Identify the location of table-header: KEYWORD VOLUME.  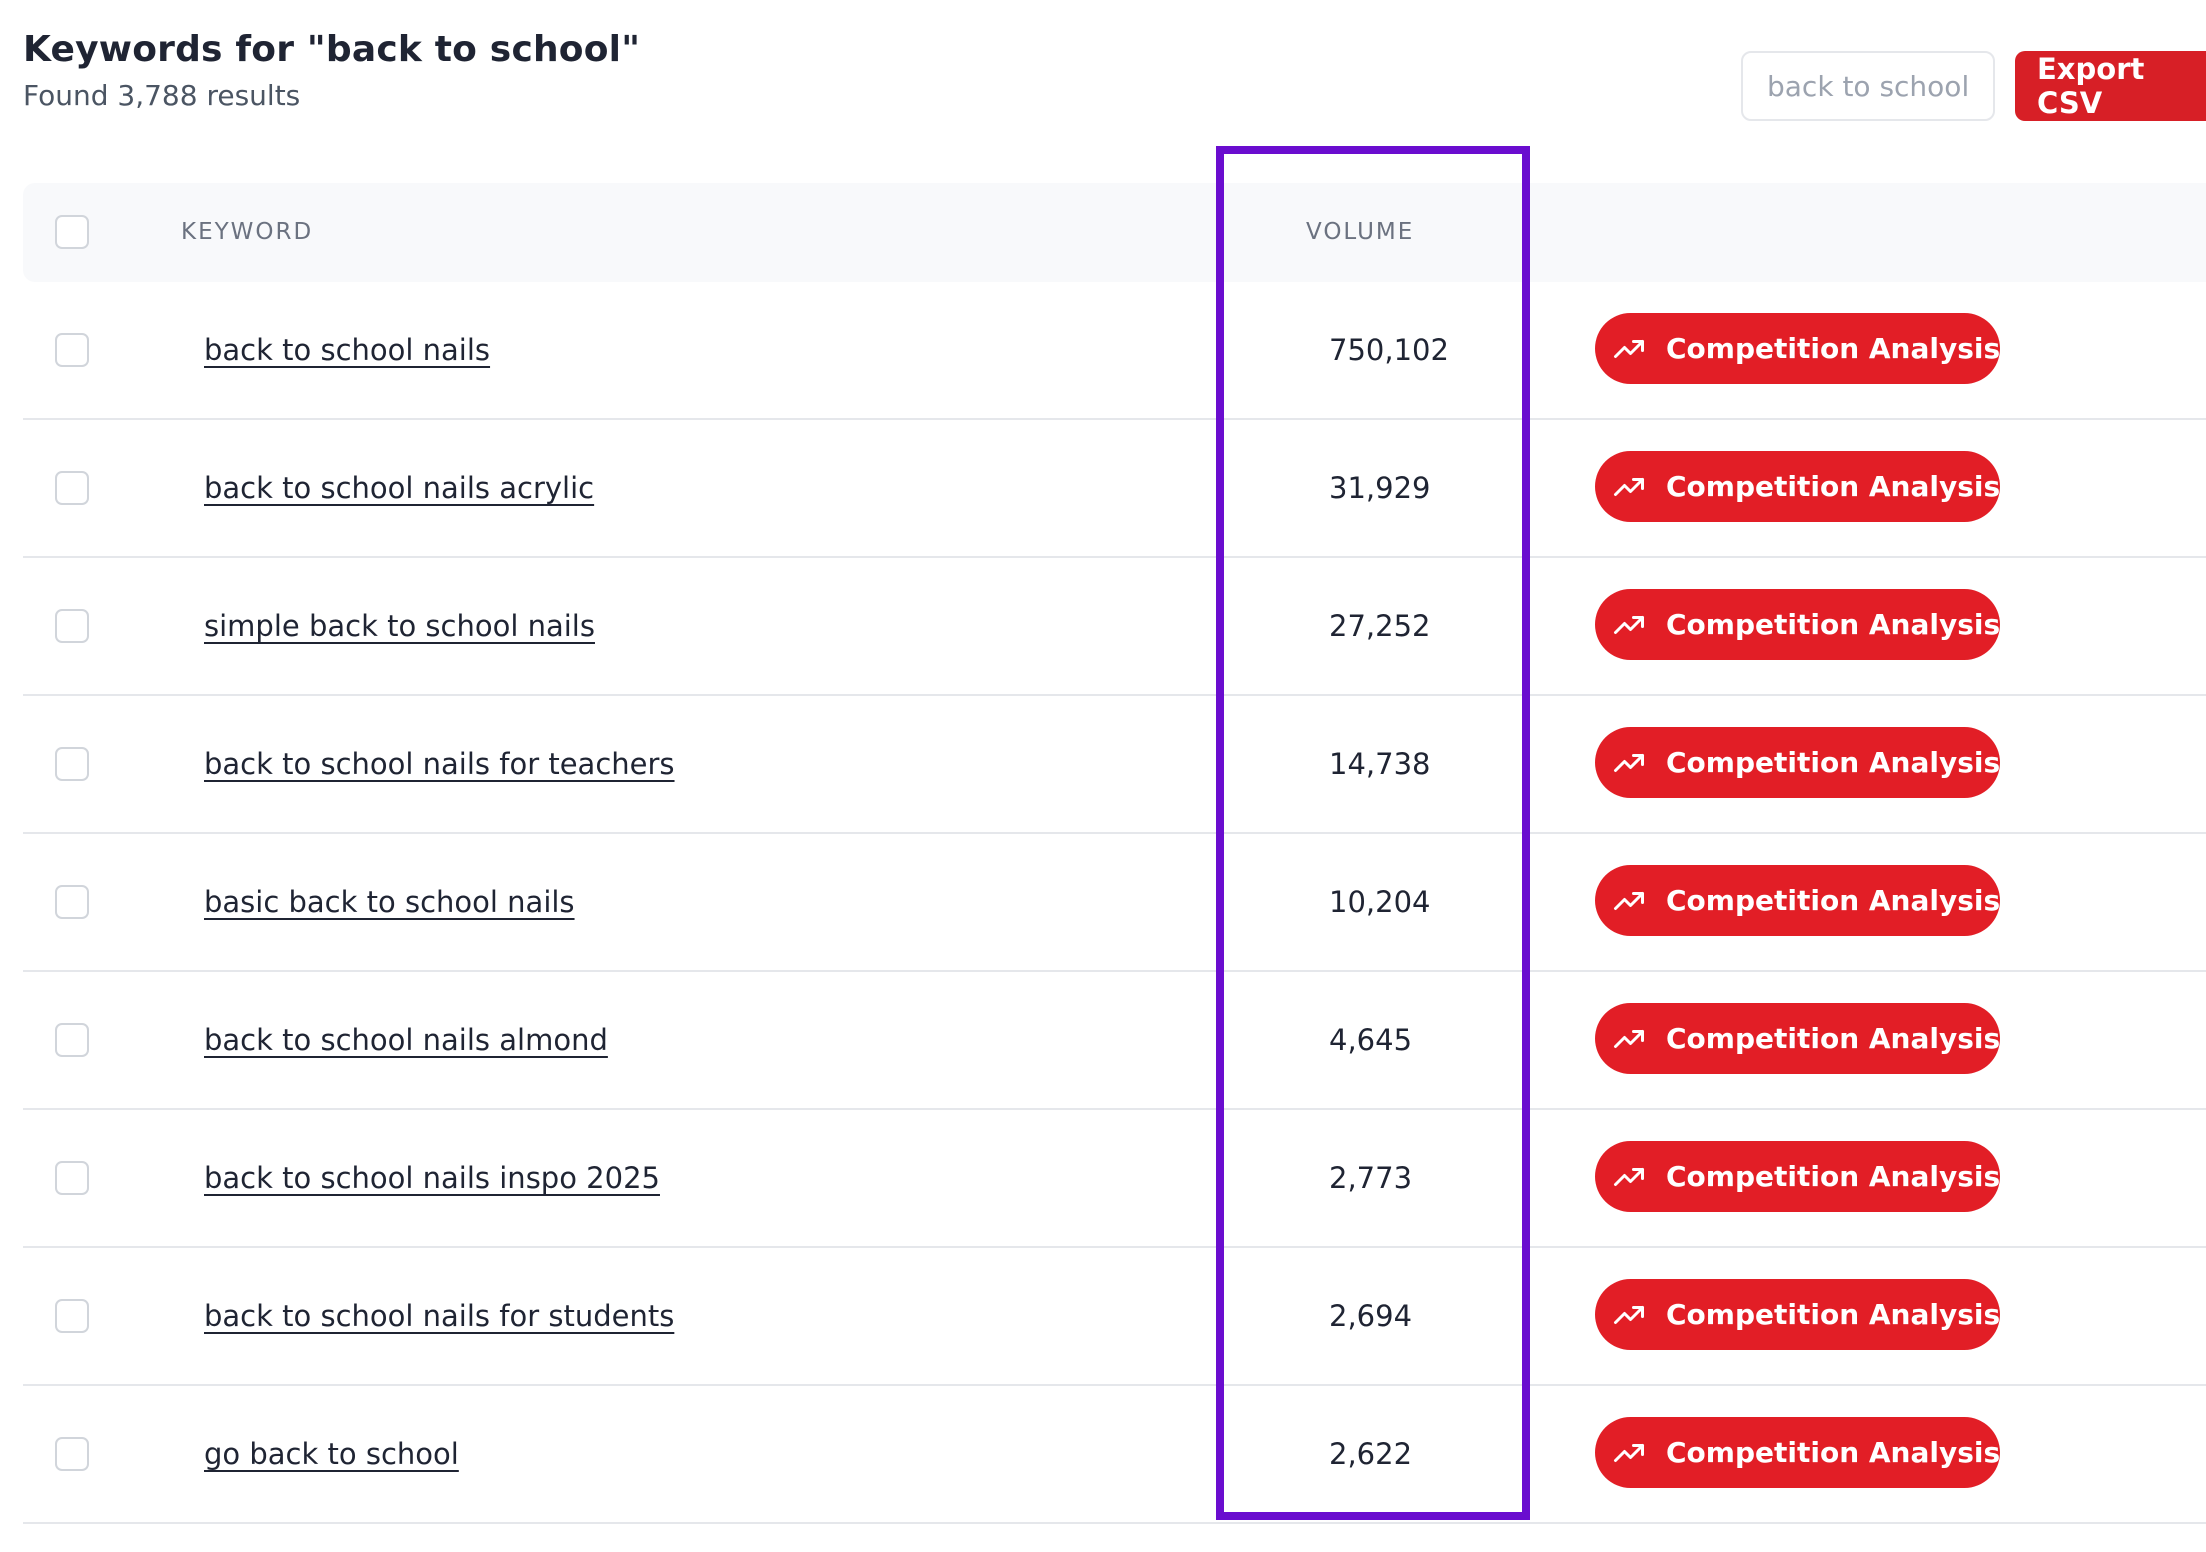
(1114, 232).